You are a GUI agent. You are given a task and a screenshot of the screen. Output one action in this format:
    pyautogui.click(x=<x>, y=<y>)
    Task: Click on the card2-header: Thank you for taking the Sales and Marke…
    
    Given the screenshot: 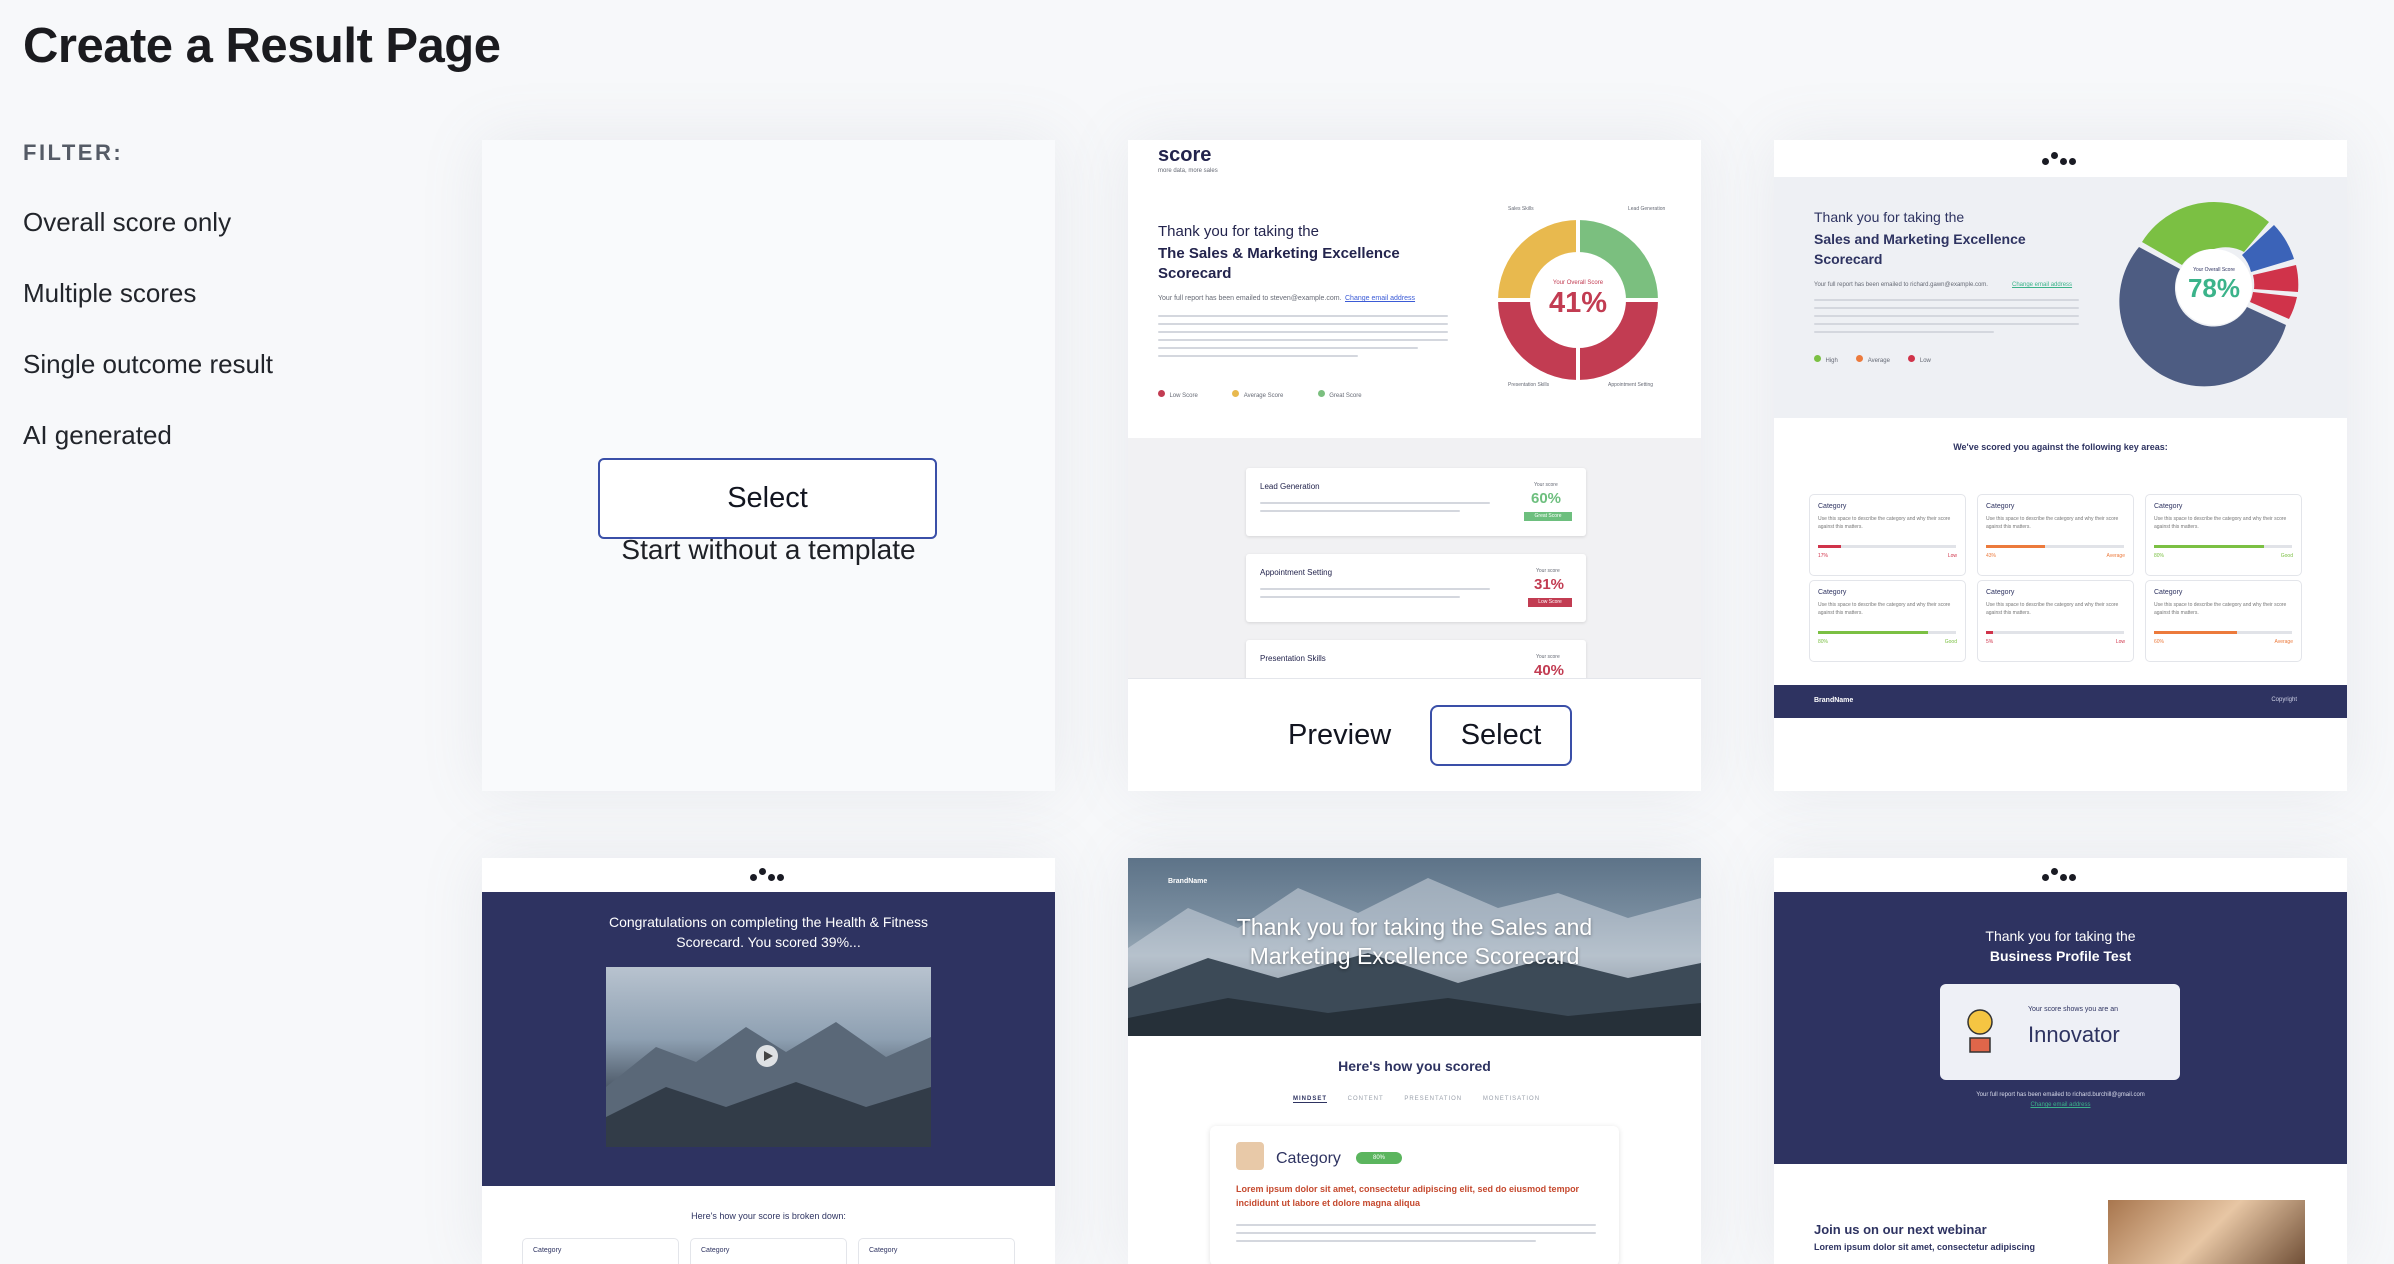 What is the action you would take?
    pyautogui.click(x=2060, y=297)
    